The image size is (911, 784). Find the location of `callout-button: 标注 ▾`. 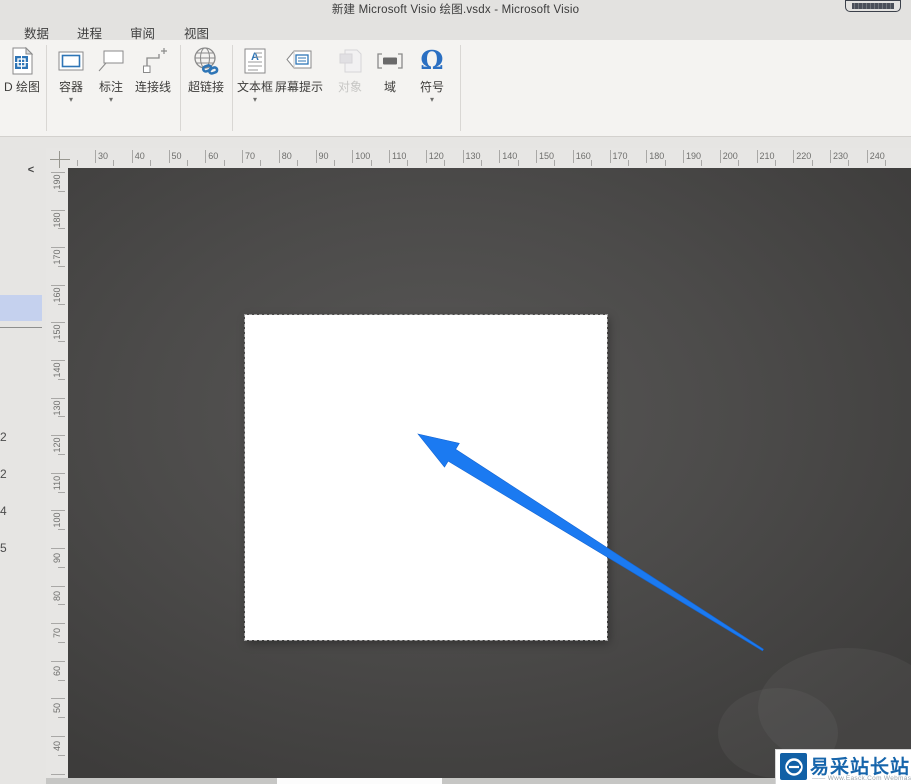

callout-button: 标注 ▾ is located at coordinates (111, 74).